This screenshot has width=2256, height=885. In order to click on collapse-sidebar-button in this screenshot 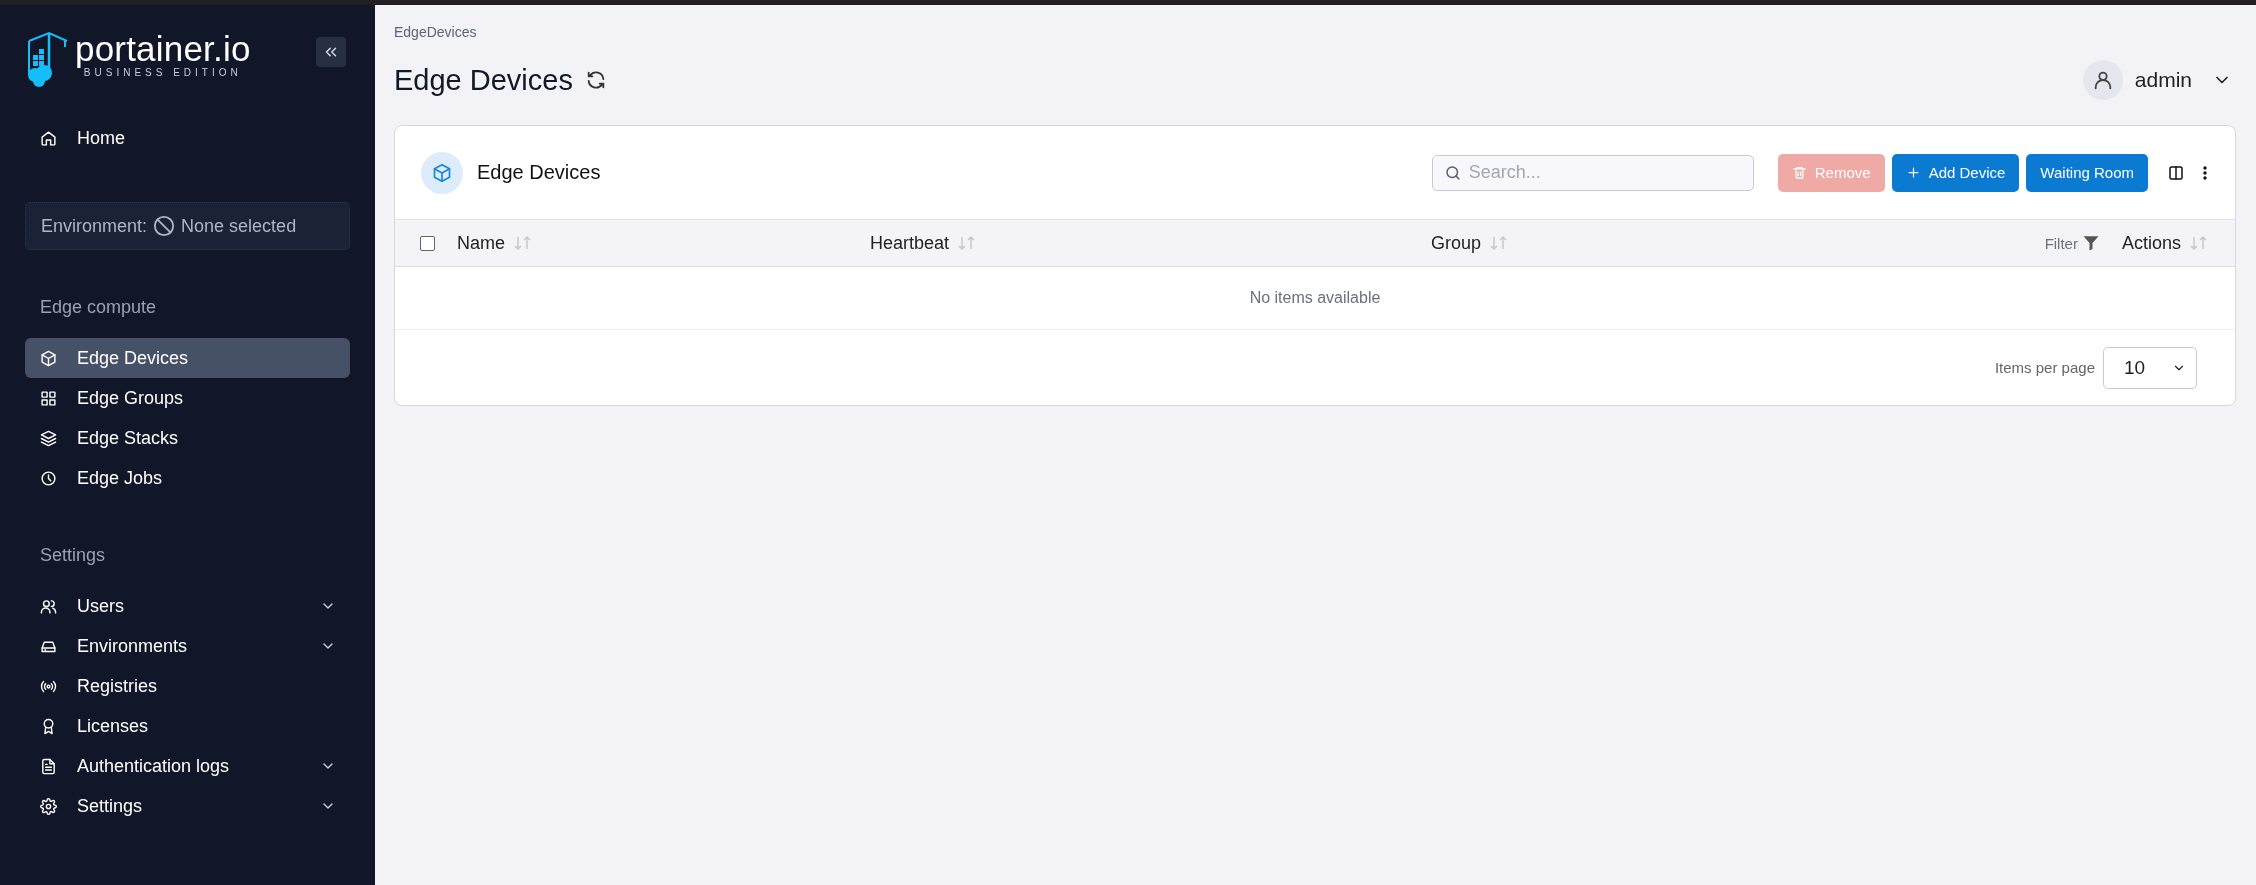, I will do `click(331, 52)`.